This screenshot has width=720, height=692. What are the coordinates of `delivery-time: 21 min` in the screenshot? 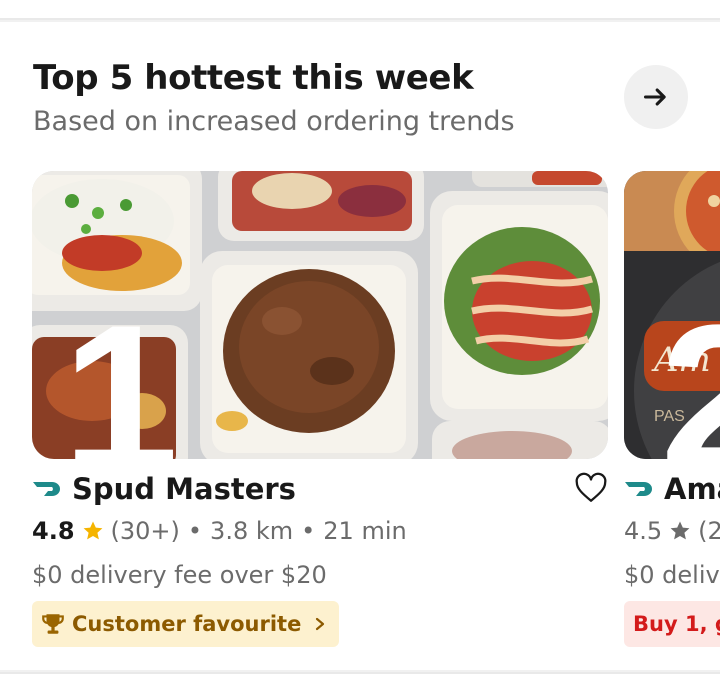 It's located at (365, 531).